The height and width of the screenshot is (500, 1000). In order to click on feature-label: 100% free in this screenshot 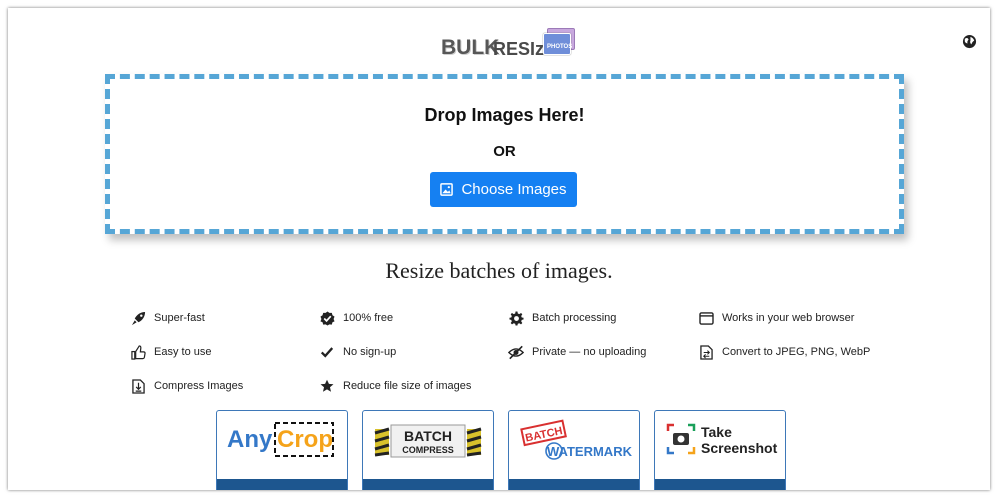, I will do `click(368, 318)`.